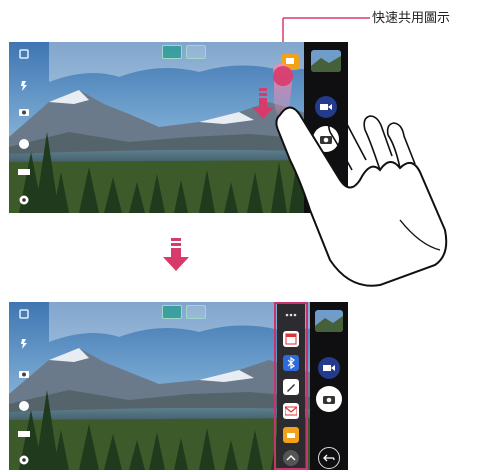 The height and width of the screenshot is (472, 480). Describe the element at coordinates (329, 399) in the screenshot. I see `shutter-button` at that location.